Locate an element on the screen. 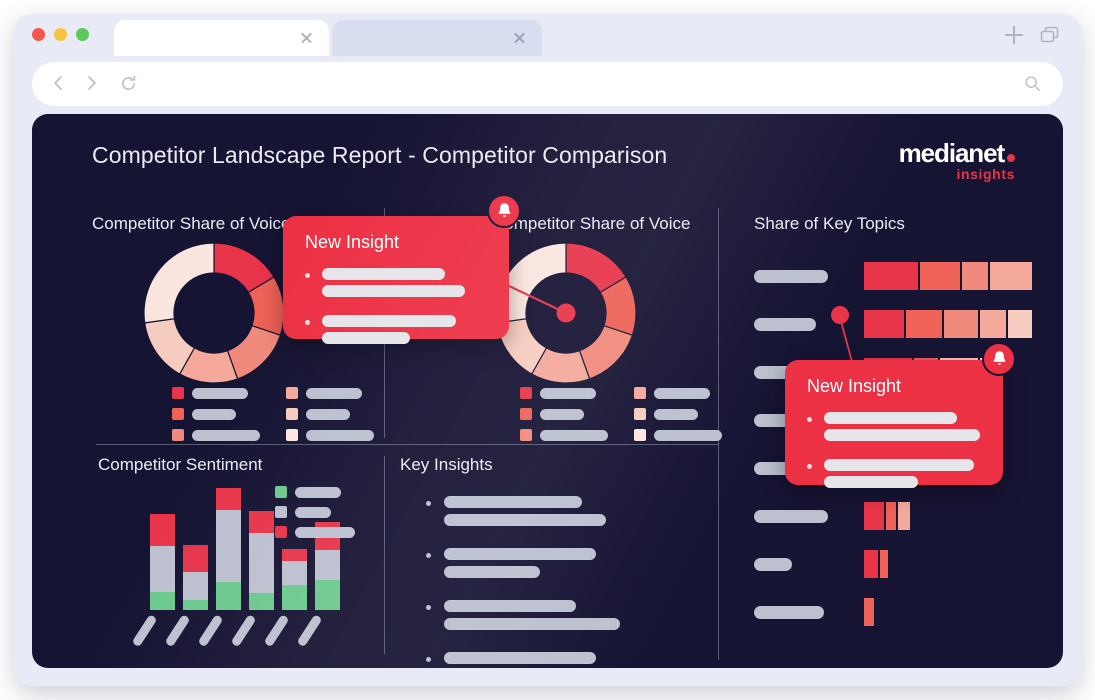  reload-icon is located at coordinates (128, 86).